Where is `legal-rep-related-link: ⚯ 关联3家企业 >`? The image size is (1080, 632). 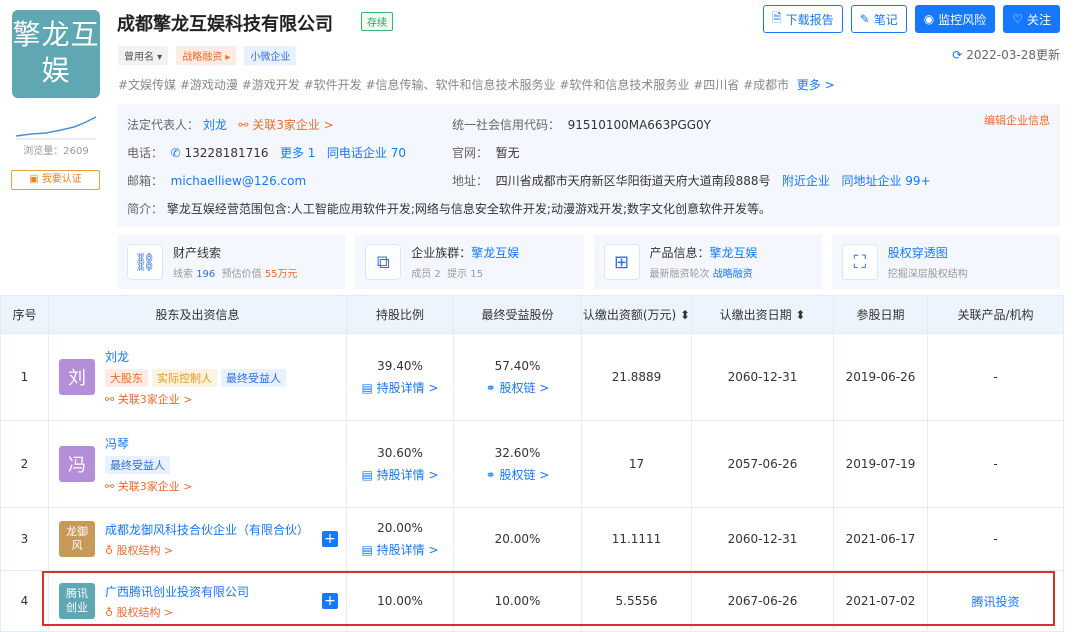
legal-rep-related-link: ⚯ 关联3家企业 > is located at coordinates (285, 125).